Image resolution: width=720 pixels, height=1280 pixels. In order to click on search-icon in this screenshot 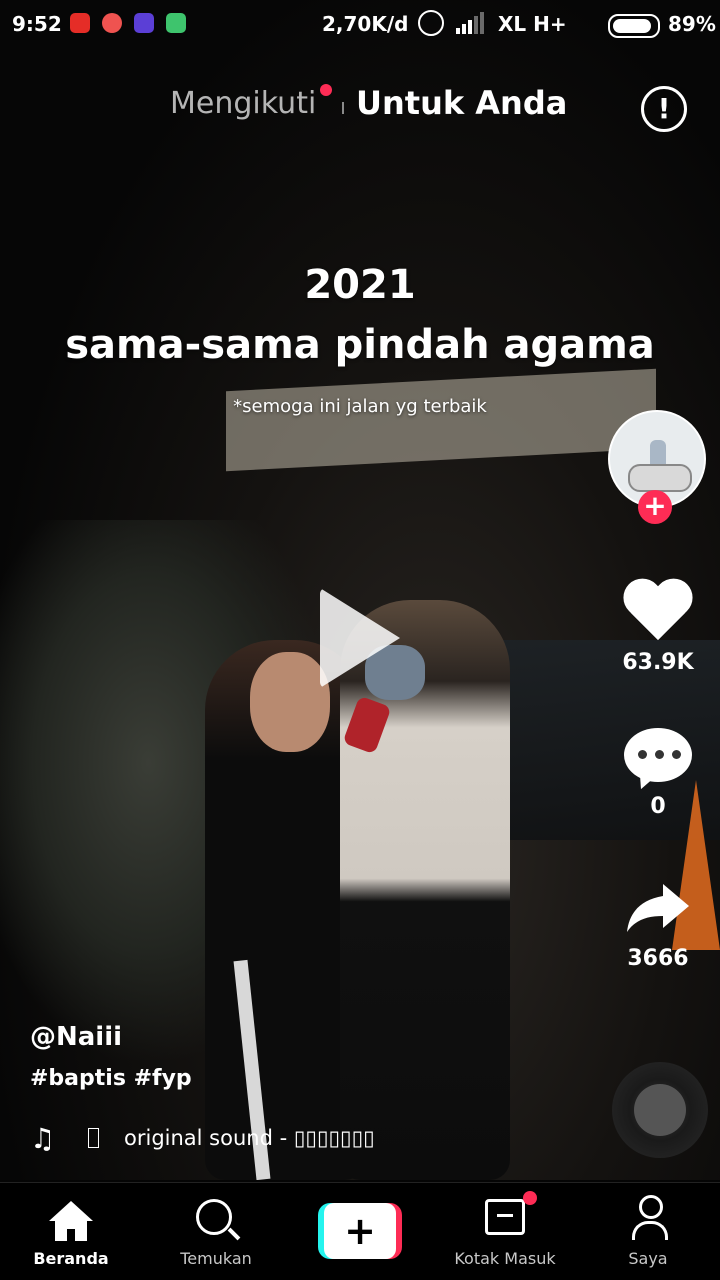, I will do `click(214, 1217)`.